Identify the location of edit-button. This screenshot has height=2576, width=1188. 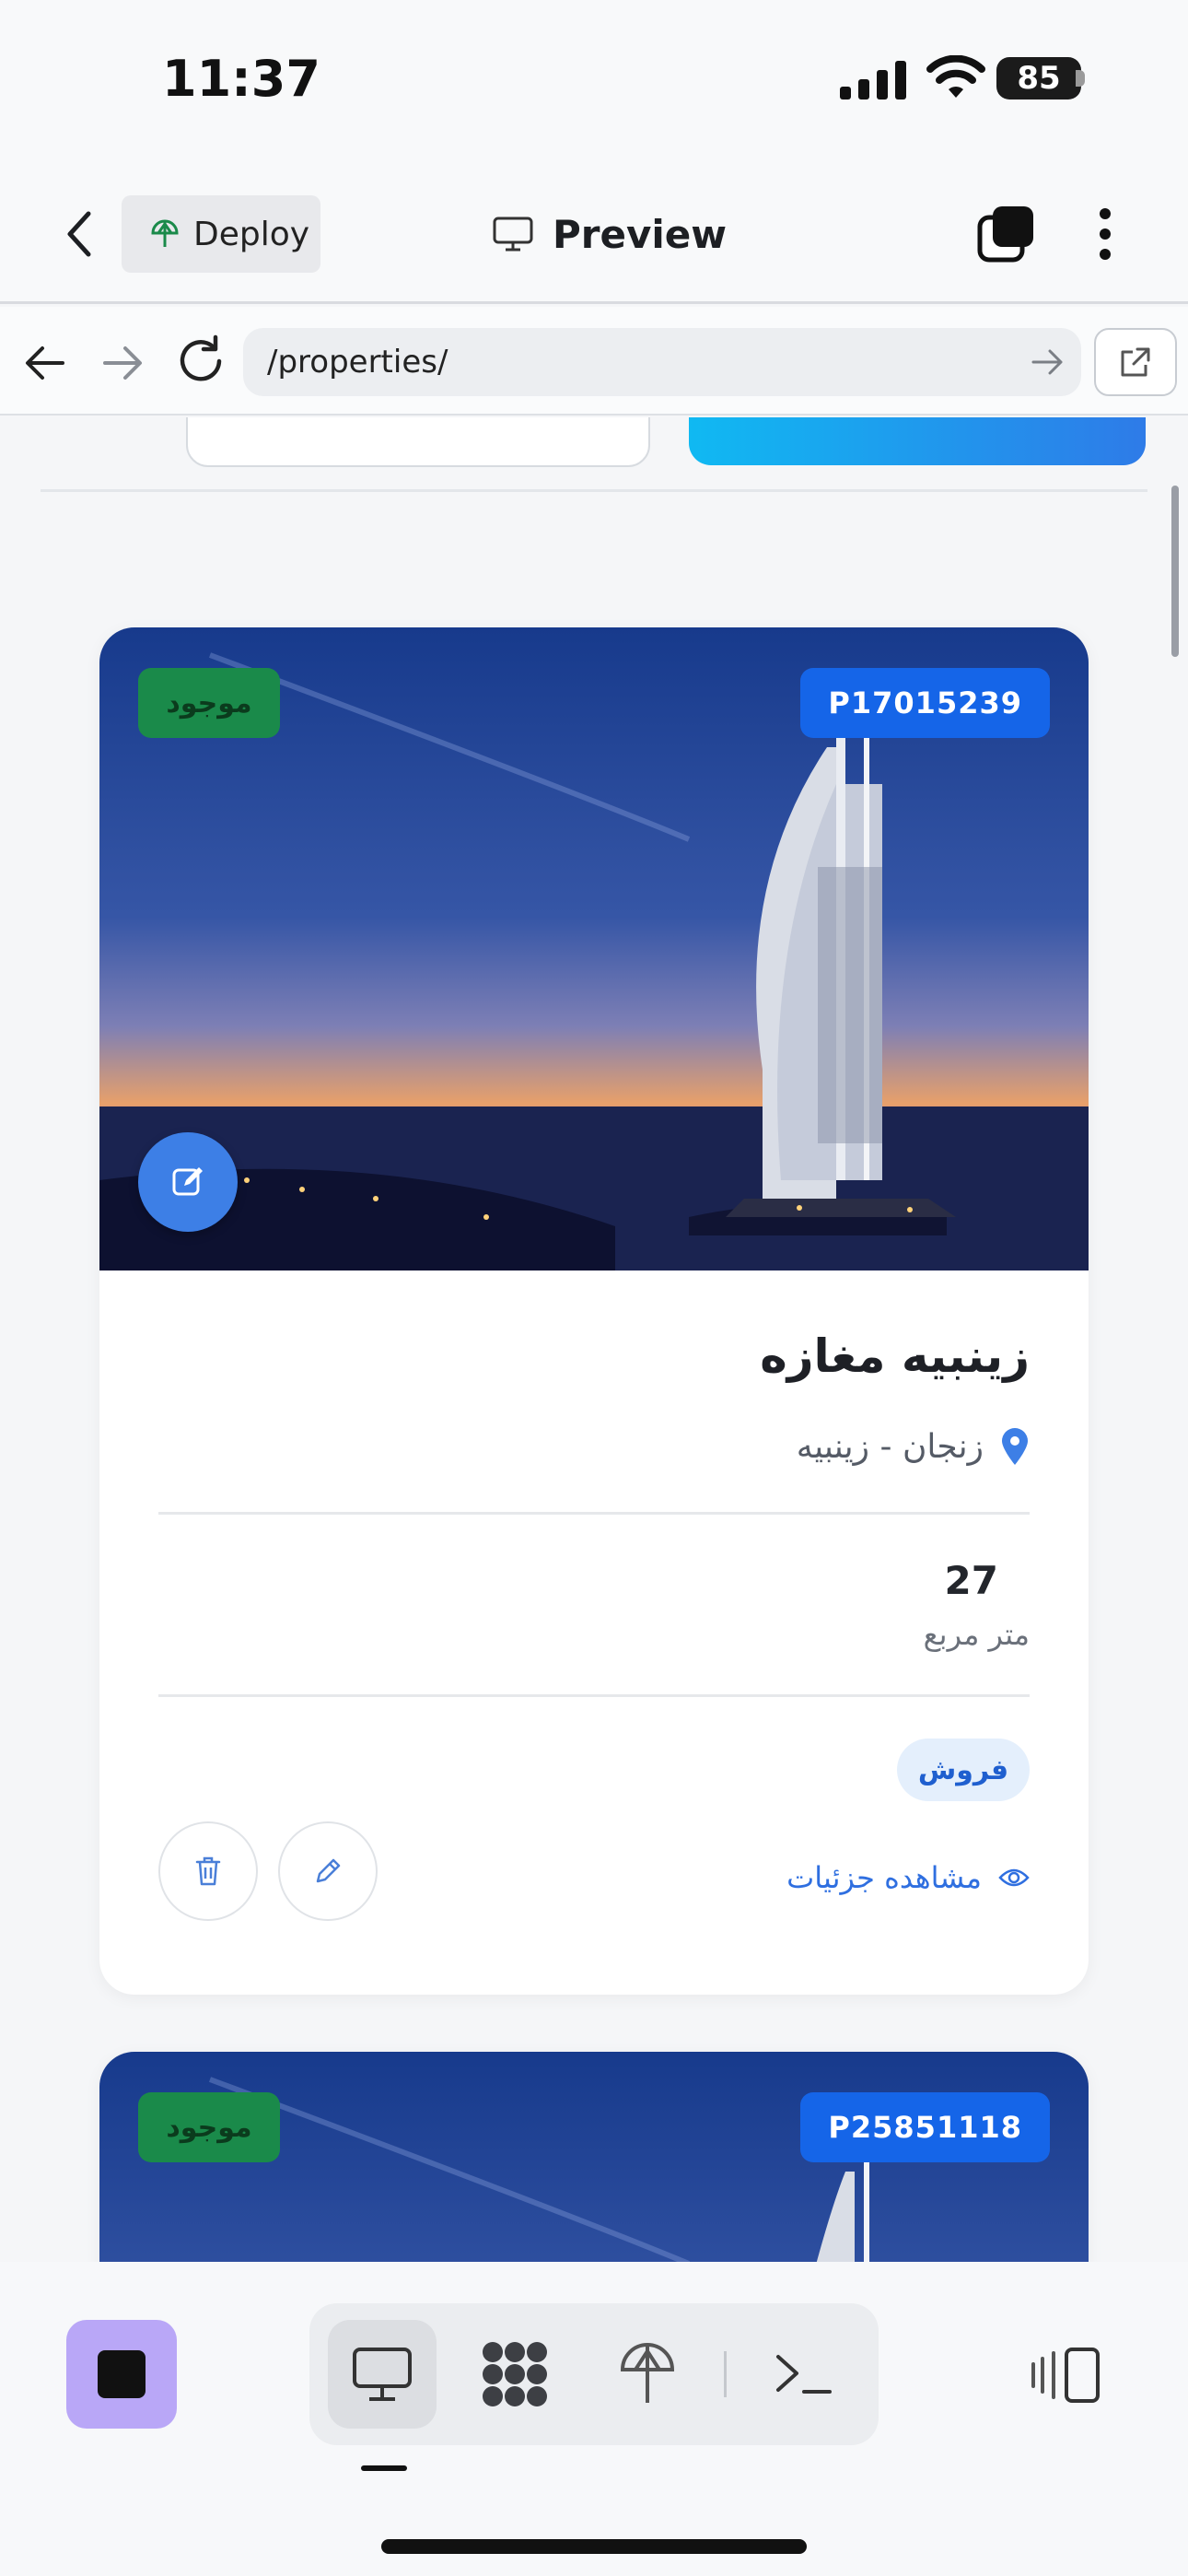
(328, 1871).